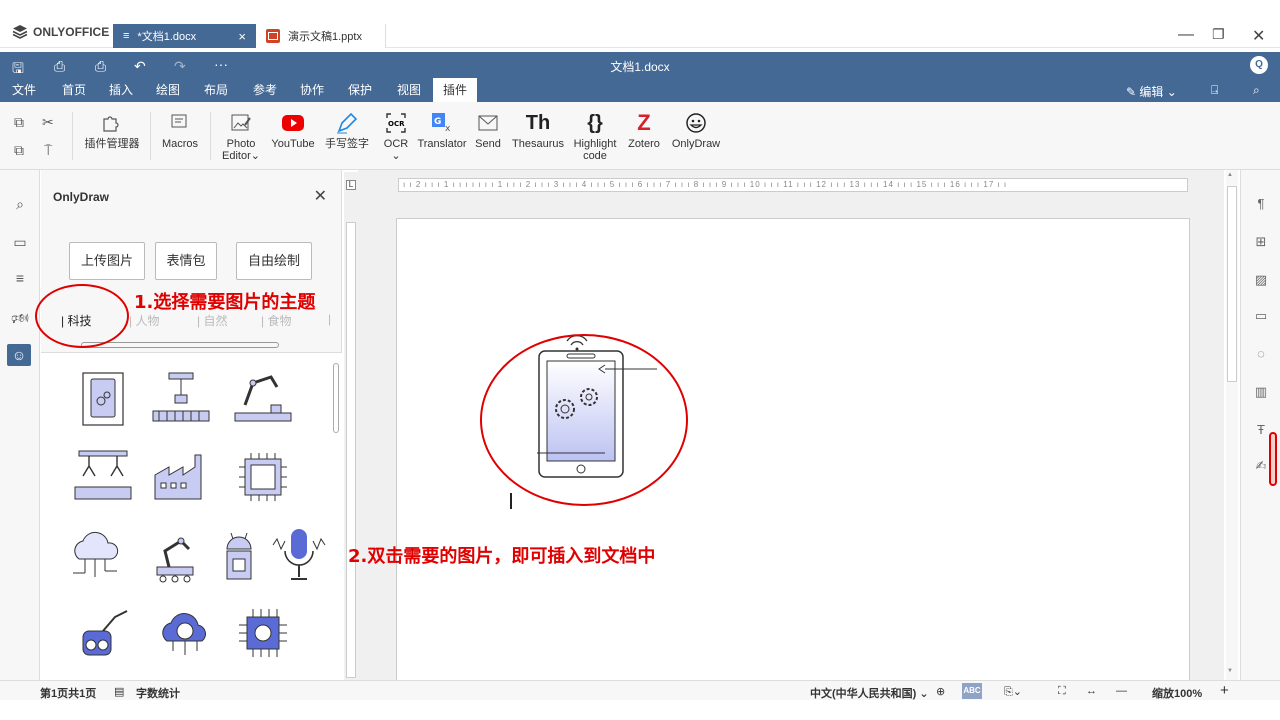  I want to click on menu-file: 文件, so click(24, 90).